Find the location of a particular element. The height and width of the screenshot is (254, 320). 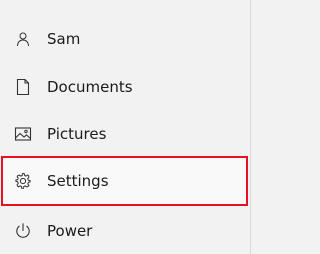

power-item: Power is located at coordinates (125, 230).